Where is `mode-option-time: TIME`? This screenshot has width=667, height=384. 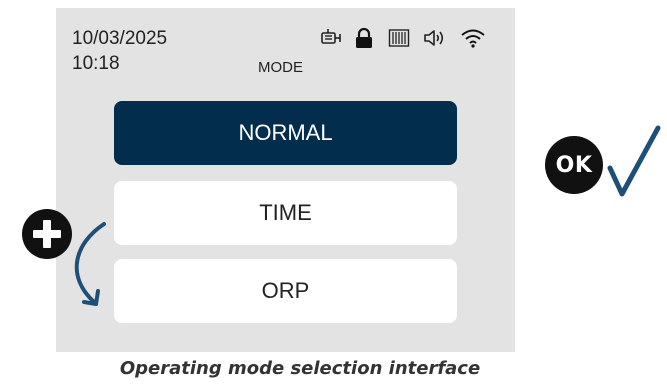
mode-option-time: TIME is located at coordinates (285, 213).